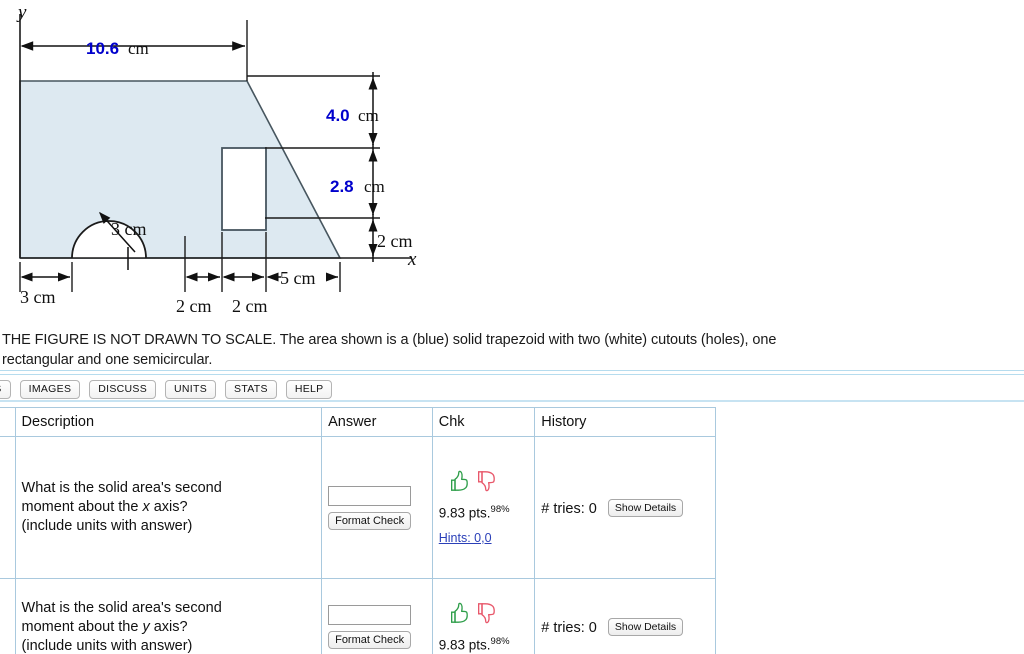 The image size is (1024, 654). I want to click on dimension-radius: 3 cm, so click(129, 229).